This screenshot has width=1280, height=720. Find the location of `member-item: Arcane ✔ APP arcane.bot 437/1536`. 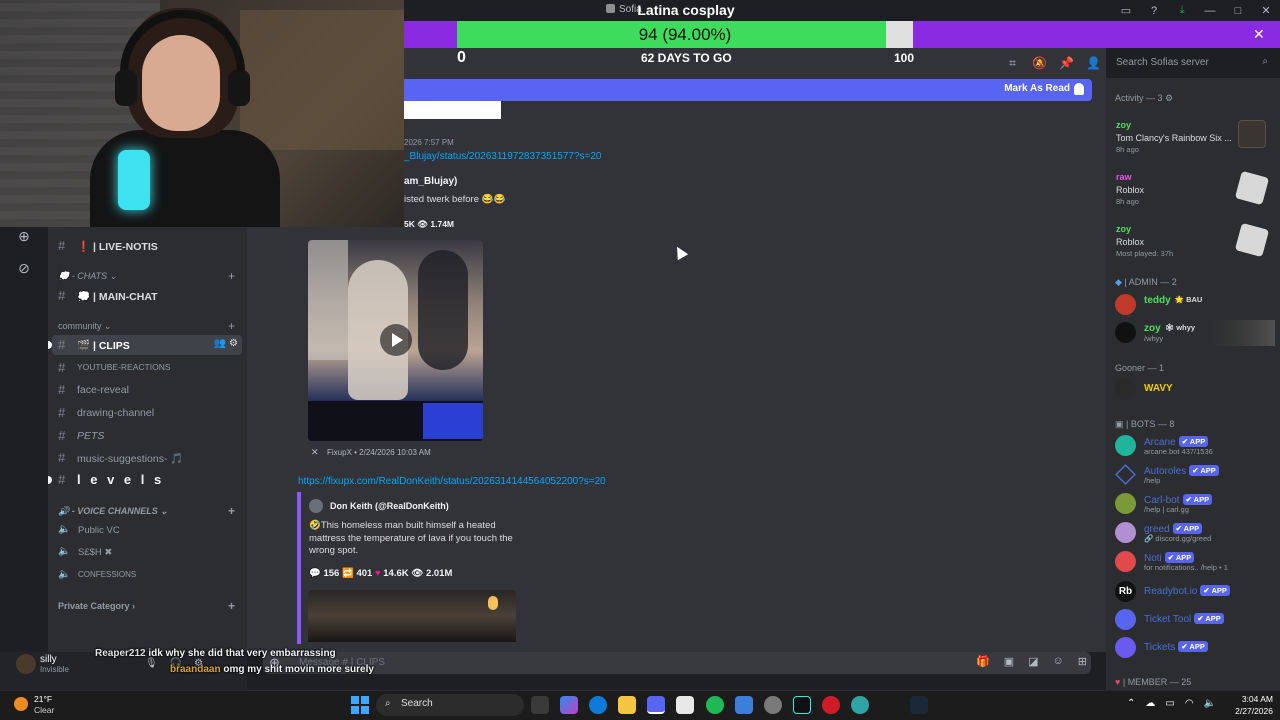

member-item: Arcane ✔ APP arcane.bot 437/1536 is located at coordinates (1194, 446).